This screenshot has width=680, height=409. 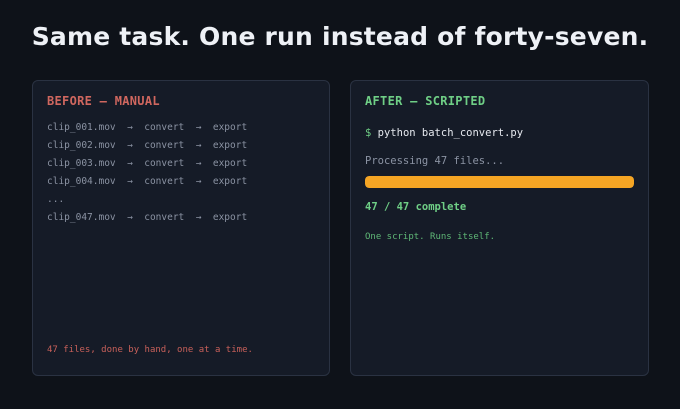 What do you see at coordinates (368, 133) in the screenshot?
I see `prompt-symbol: $` at bounding box center [368, 133].